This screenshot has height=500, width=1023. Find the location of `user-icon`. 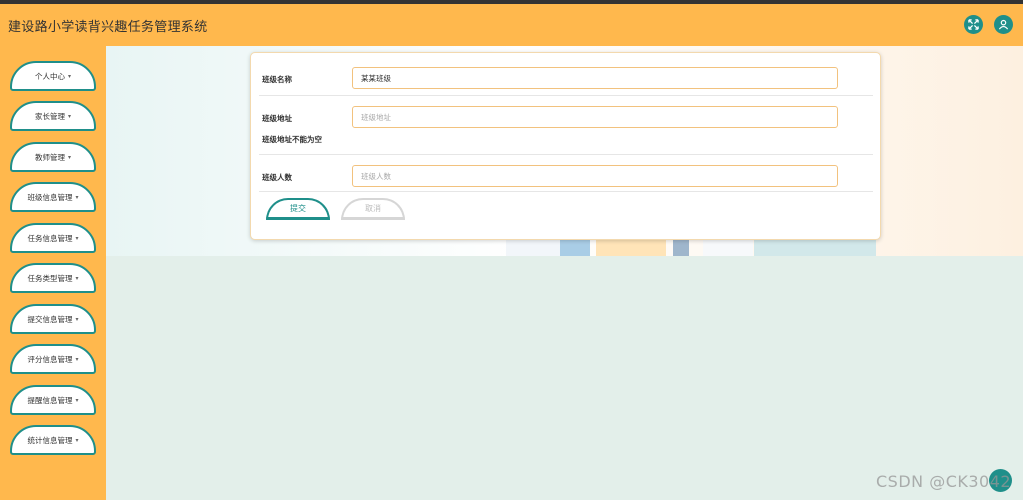

user-icon is located at coordinates (1003, 24).